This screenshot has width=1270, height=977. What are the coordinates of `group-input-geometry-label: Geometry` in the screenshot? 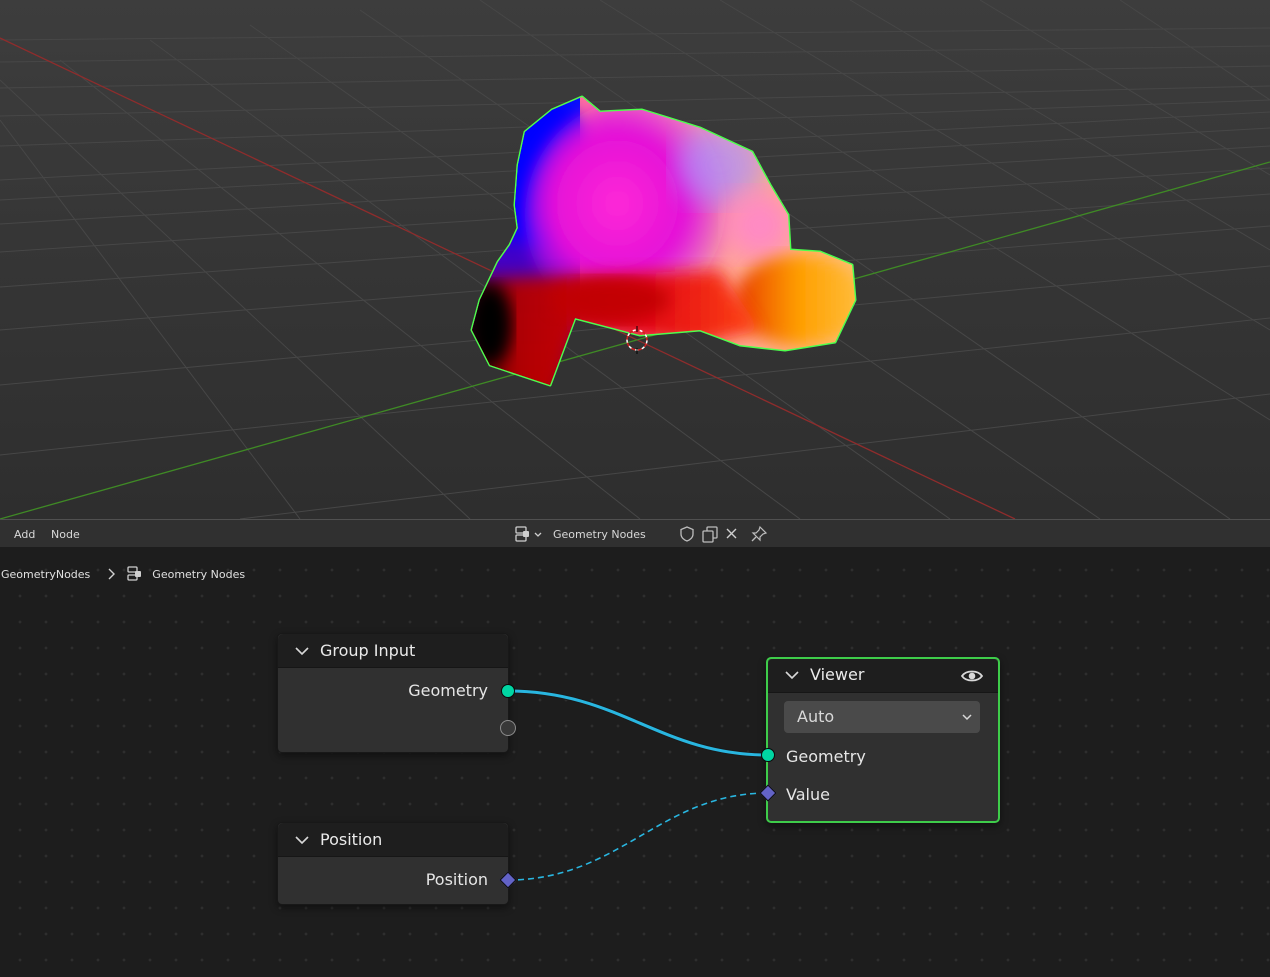 It's located at (448, 690).